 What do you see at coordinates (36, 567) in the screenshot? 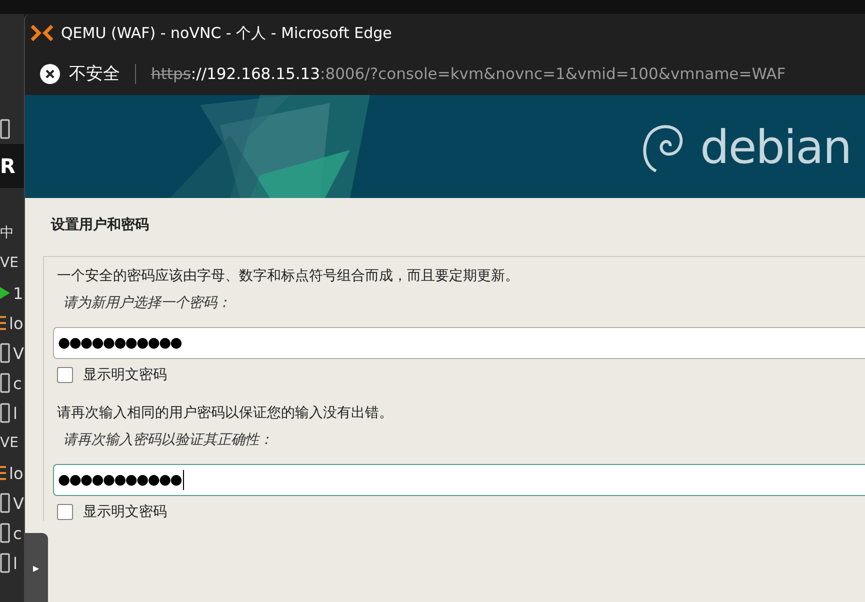
I see `sidebar-handle: ▸` at bounding box center [36, 567].